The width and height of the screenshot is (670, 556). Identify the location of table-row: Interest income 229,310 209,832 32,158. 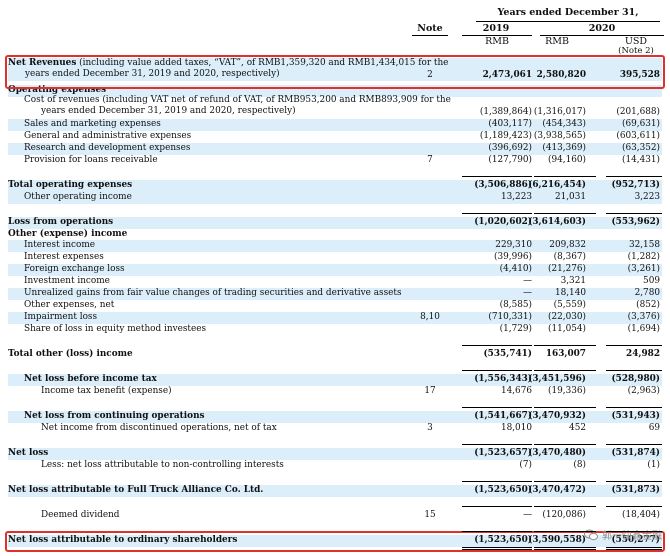
(335, 246).